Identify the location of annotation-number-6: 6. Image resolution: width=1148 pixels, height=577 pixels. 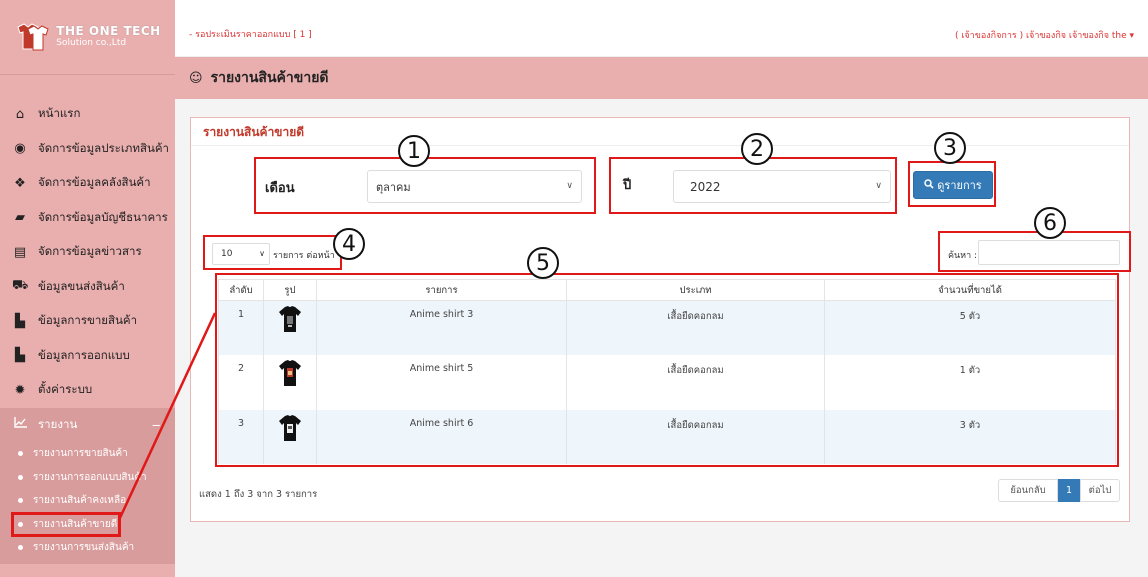
(1050, 223).